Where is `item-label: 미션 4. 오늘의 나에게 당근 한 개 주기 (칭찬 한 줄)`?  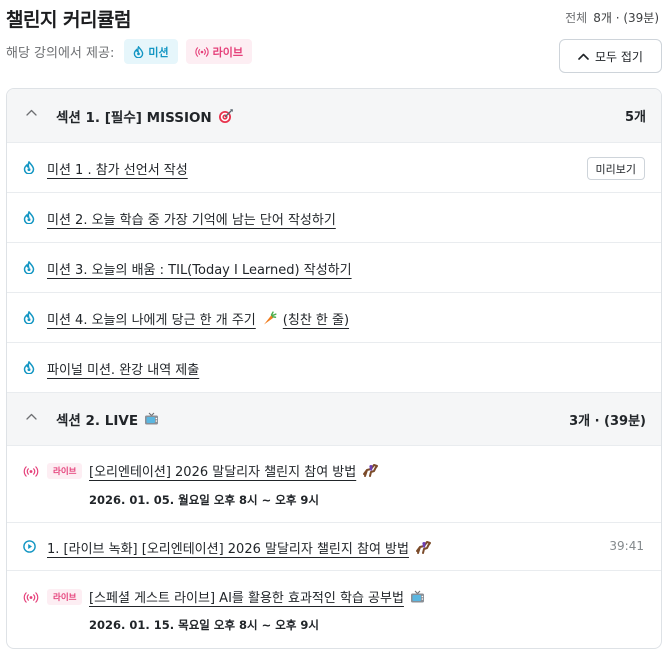
item-label: 미션 4. 오늘의 나에게 당근 한 개 주기 (칭찬 한 줄) is located at coordinates (198, 318).